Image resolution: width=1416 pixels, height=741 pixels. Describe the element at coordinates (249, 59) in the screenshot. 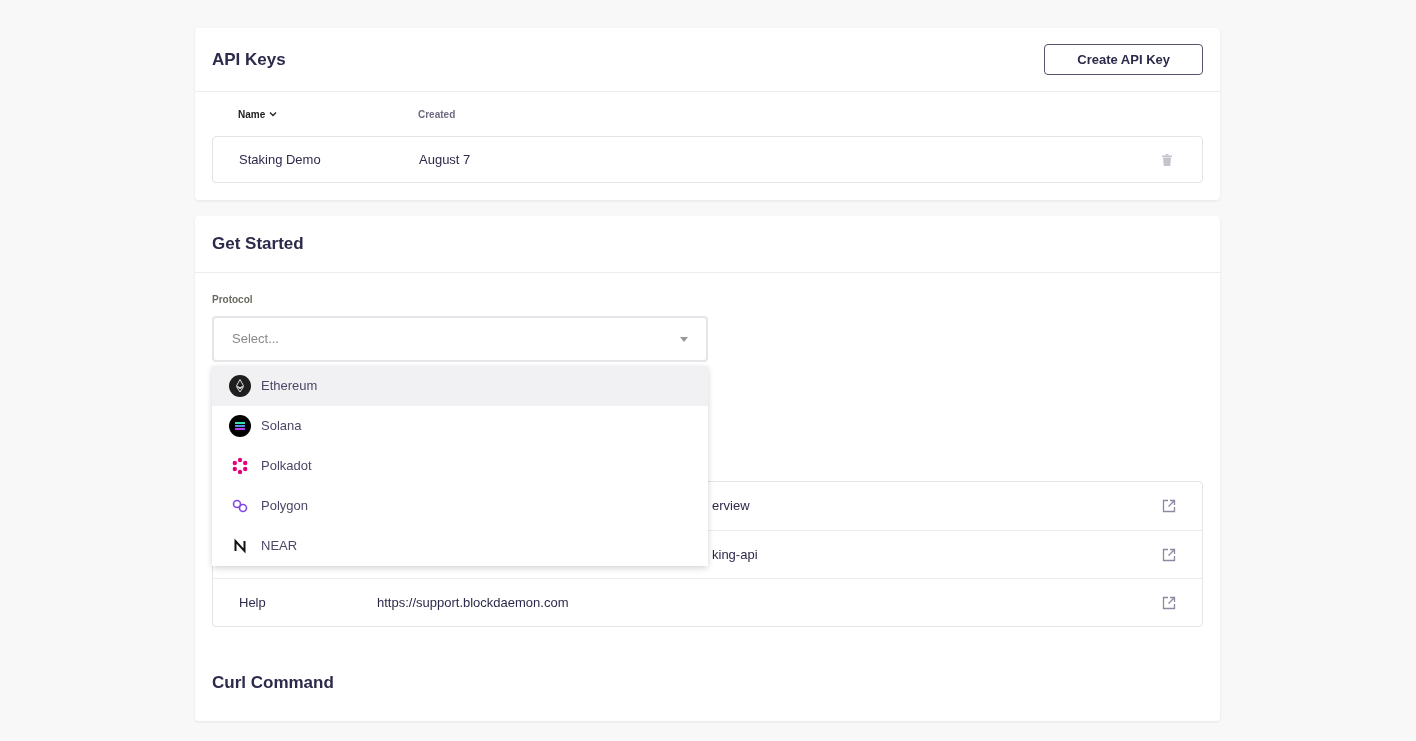

I see `section-title: API Keys` at that location.